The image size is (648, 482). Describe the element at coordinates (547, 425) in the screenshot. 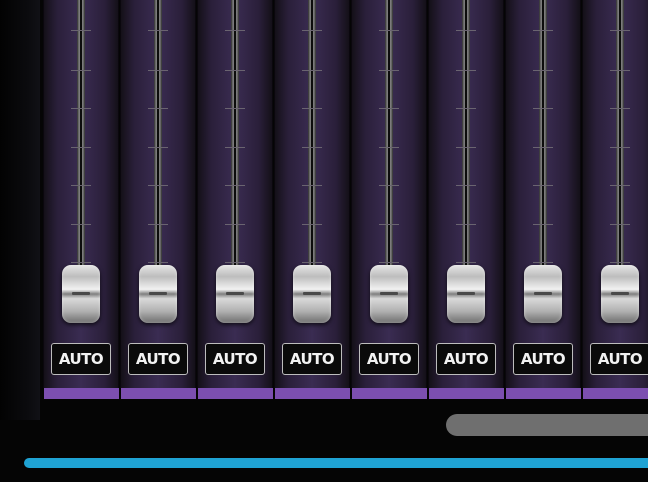

I see `horizontal-scrollbar-thumb` at that location.